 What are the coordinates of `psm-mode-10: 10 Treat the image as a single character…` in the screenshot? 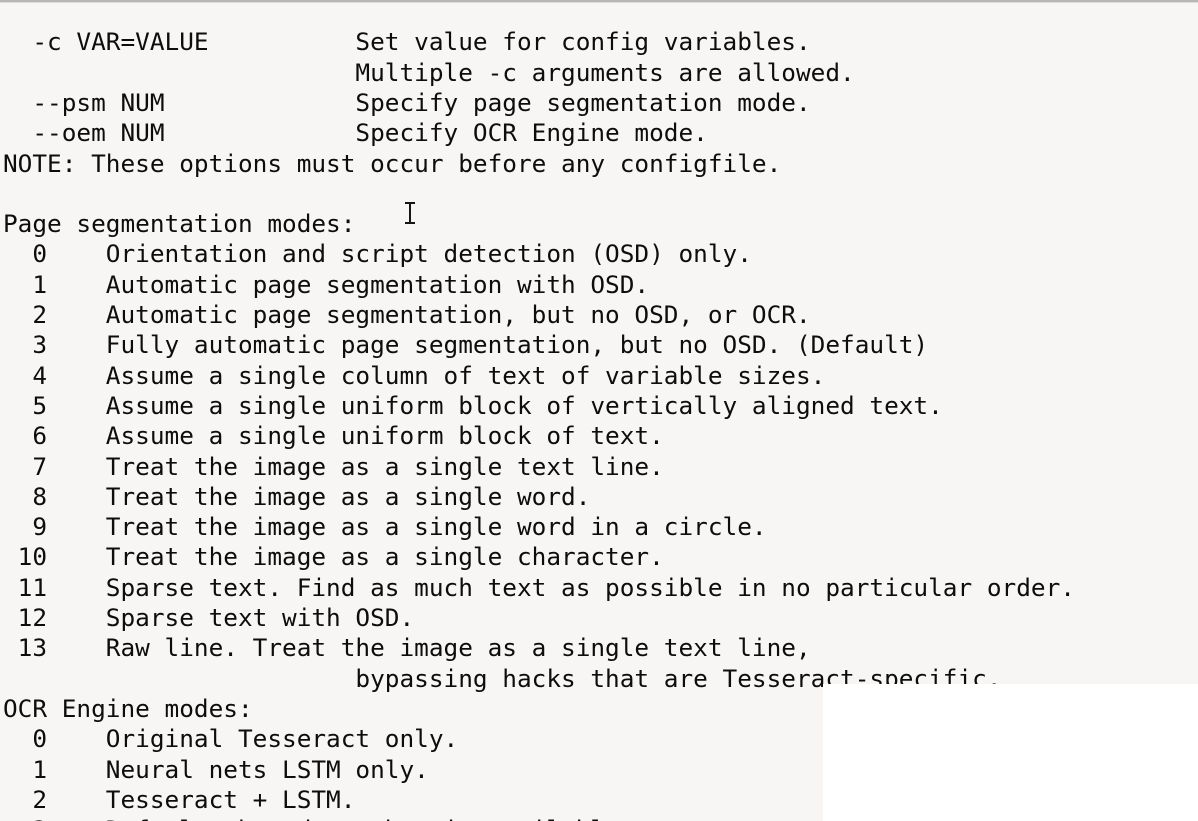 It's located at (333, 557).